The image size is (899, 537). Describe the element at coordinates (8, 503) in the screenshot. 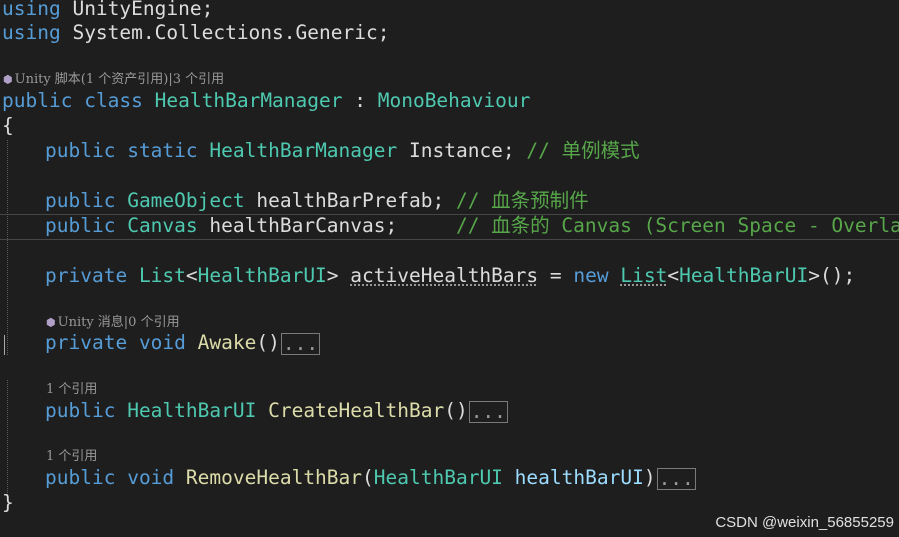

I see `code-line-close-brace: }` at that location.